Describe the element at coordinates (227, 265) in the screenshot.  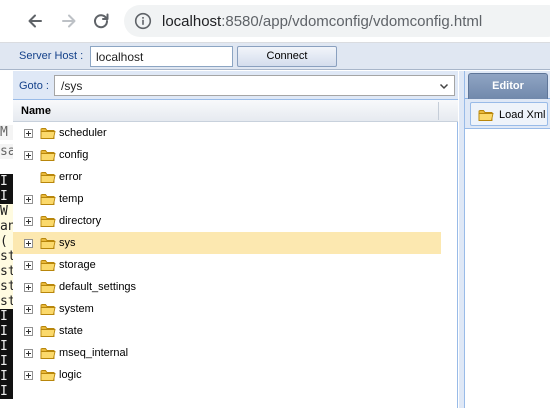
I see `tree-node: storage` at that location.